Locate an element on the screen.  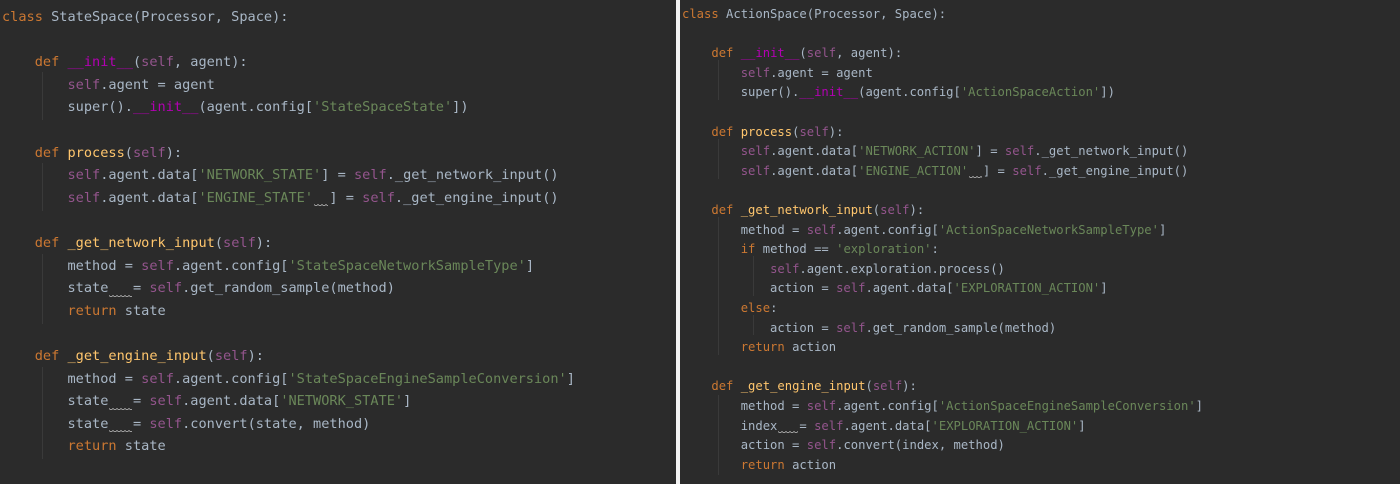
code-token: .agent = agent is located at coordinates (821, 72).